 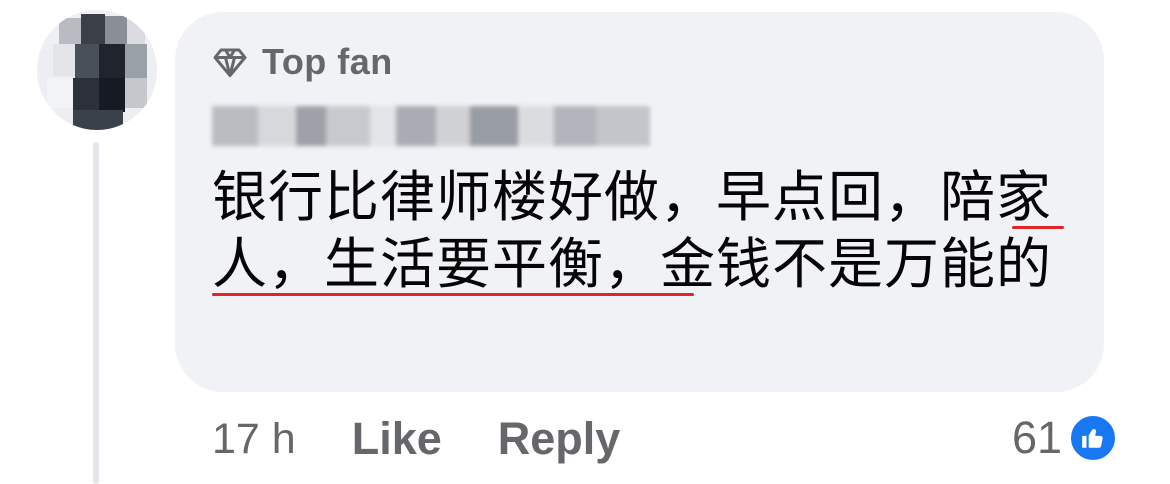 What do you see at coordinates (1065, 438) in the screenshot?
I see `reaction-summary: 61` at bounding box center [1065, 438].